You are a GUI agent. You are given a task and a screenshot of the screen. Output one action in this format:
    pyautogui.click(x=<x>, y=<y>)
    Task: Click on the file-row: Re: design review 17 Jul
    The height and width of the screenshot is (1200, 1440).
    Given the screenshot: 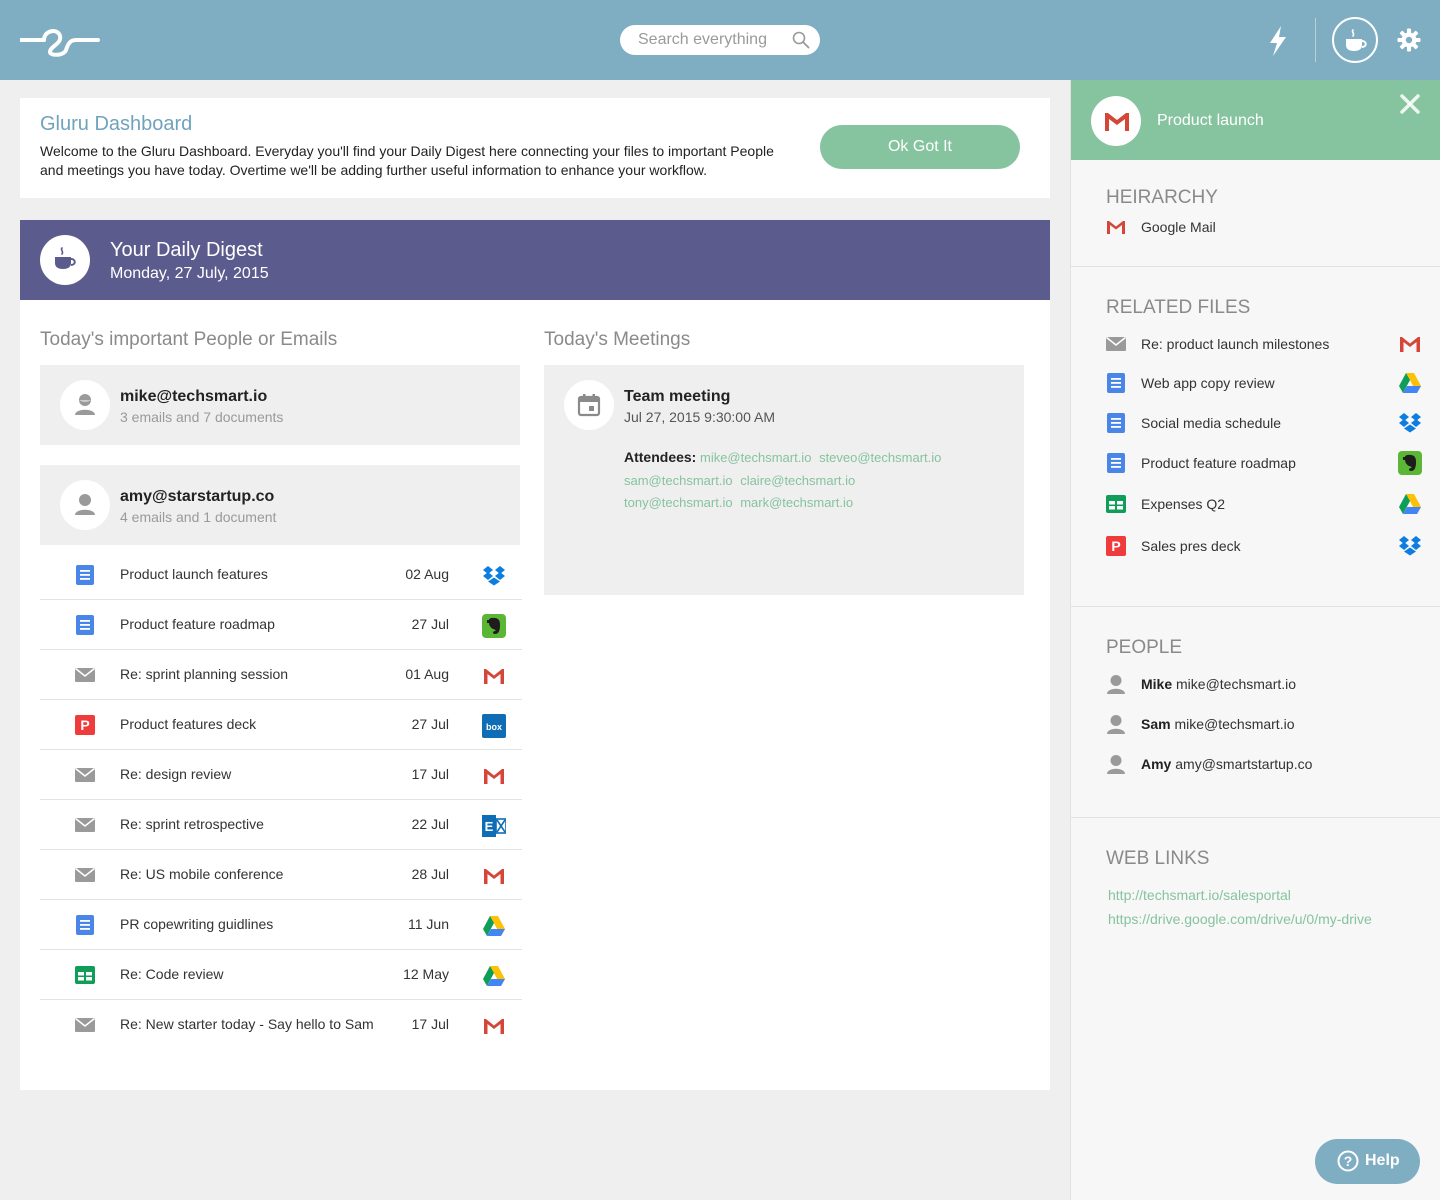 What is the action you would take?
    pyautogui.click(x=281, y=775)
    